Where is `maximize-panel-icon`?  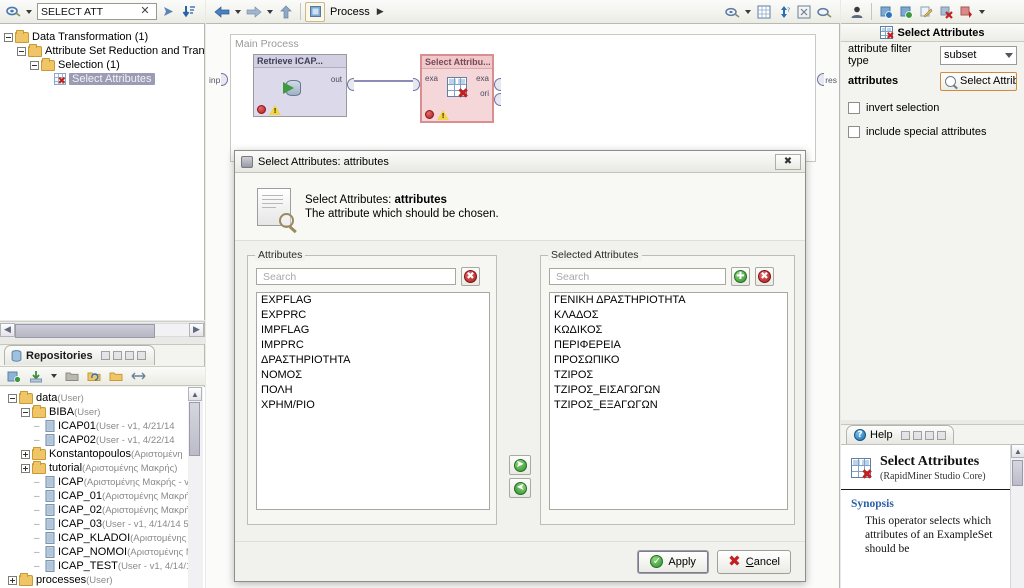 maximize-panel-icon is located at coordinates (917, 435).